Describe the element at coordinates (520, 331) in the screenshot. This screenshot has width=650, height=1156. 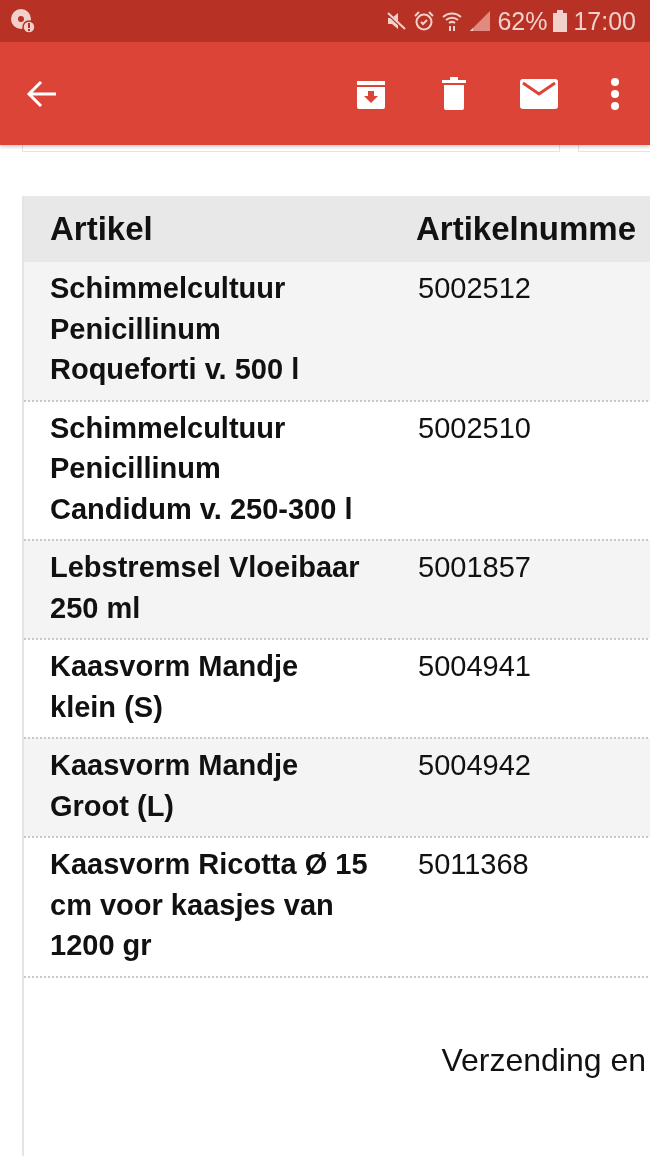
I see `table-cell: 5002512` at that location.